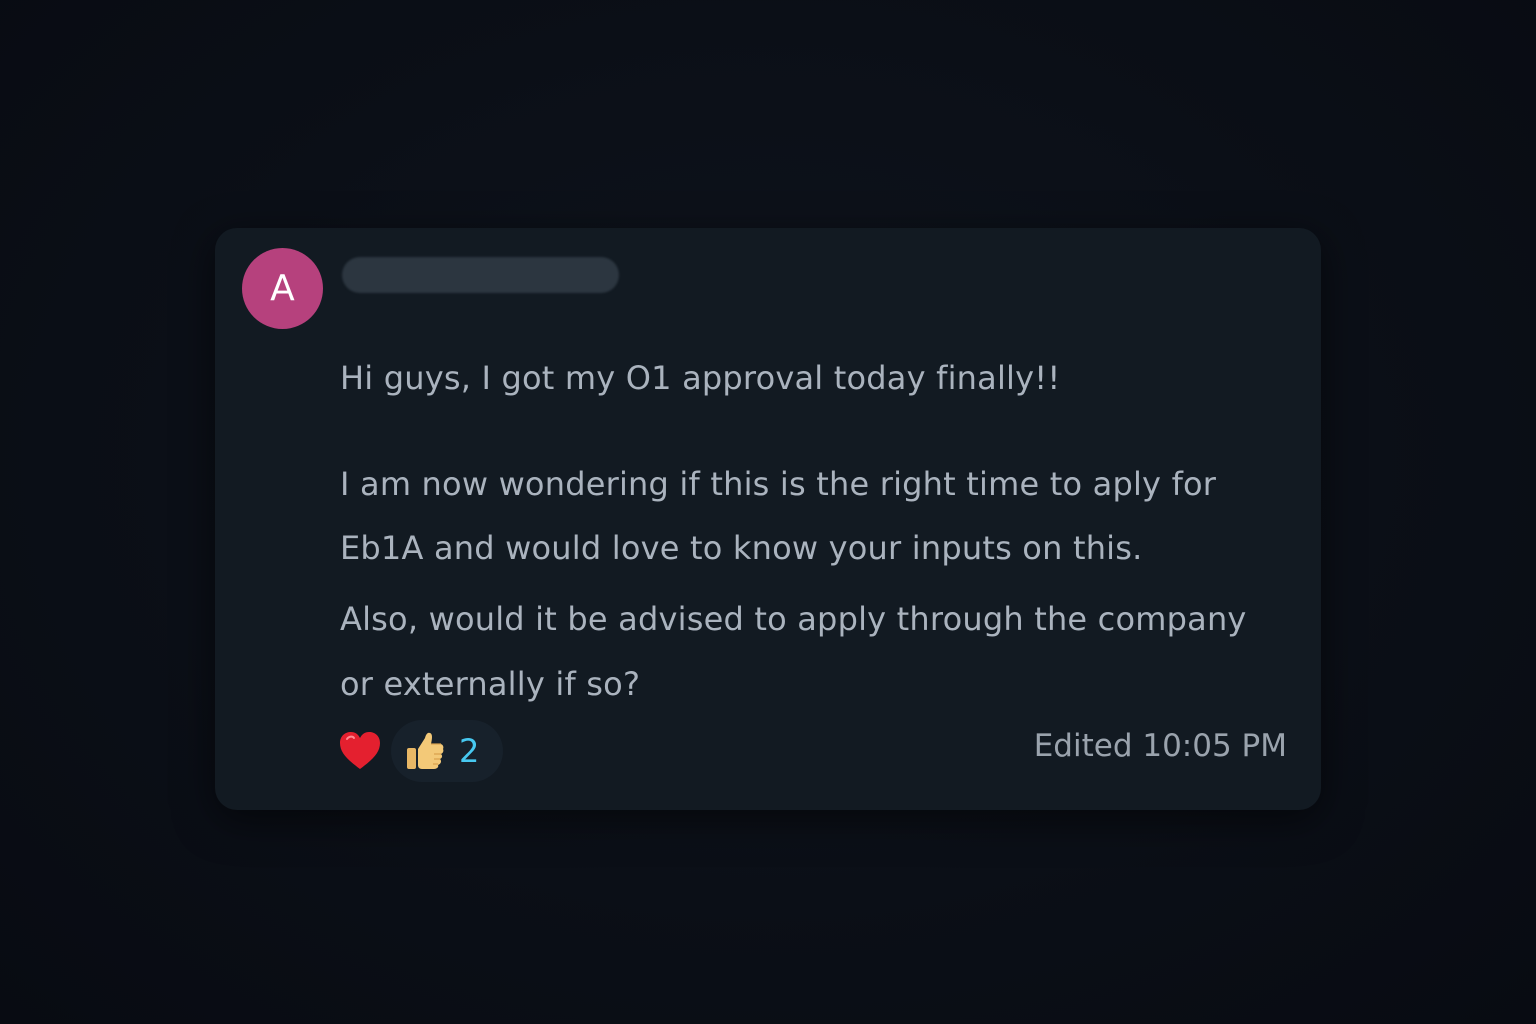 This screenshot has height=1024, width=1536. I want to click on reactions-bar: 2, so click(420, 751).